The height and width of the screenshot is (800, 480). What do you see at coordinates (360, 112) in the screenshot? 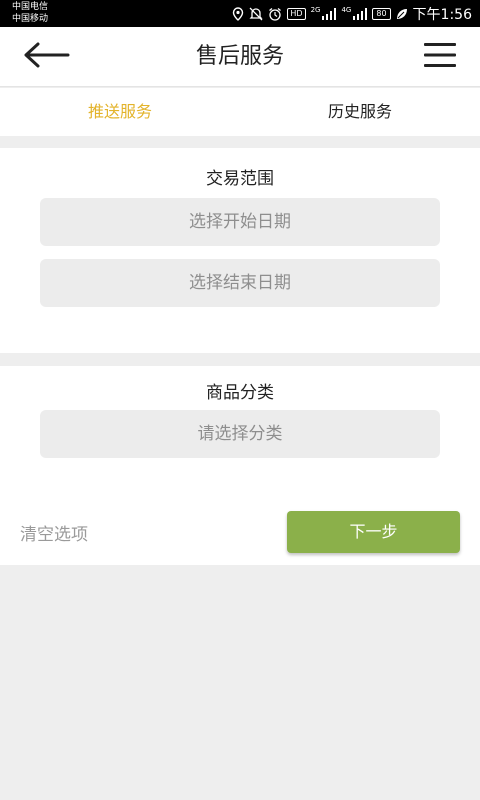
I see `tab-history-service: 历史服务` at bounding box center [360, 112].